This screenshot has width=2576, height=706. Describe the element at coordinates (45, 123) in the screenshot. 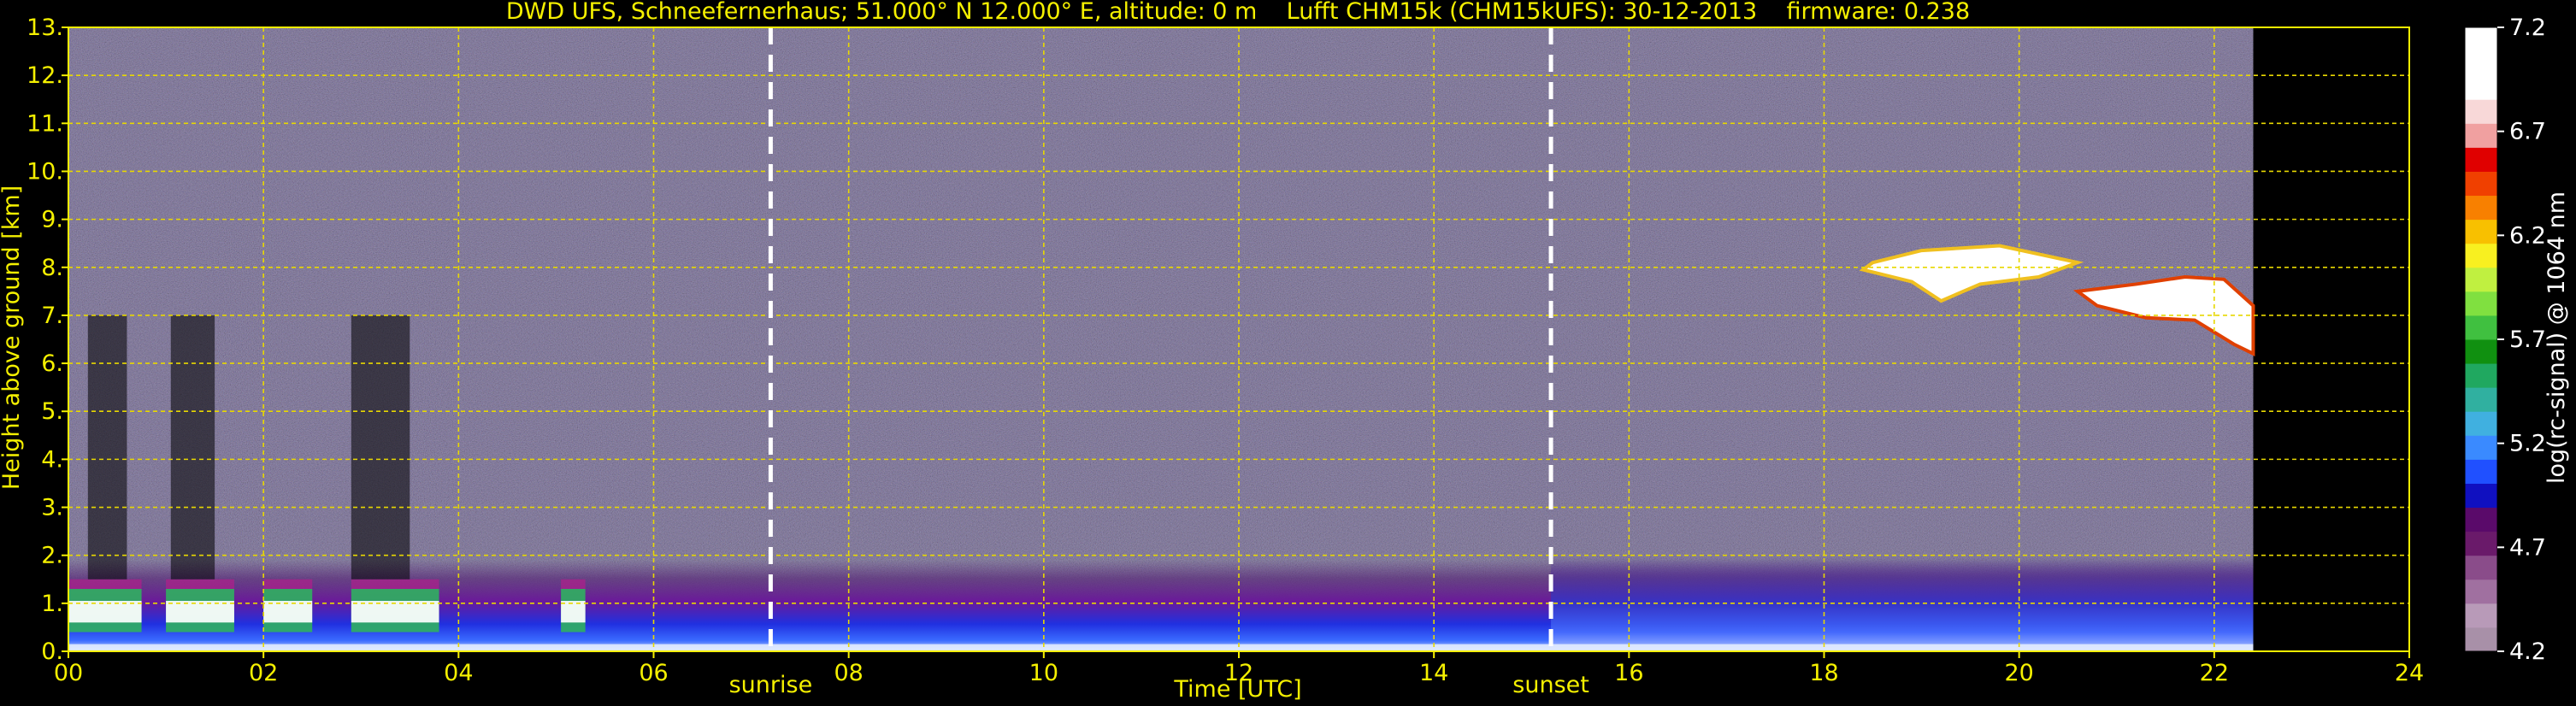

I see `y-tick-label: 11.` at that location.